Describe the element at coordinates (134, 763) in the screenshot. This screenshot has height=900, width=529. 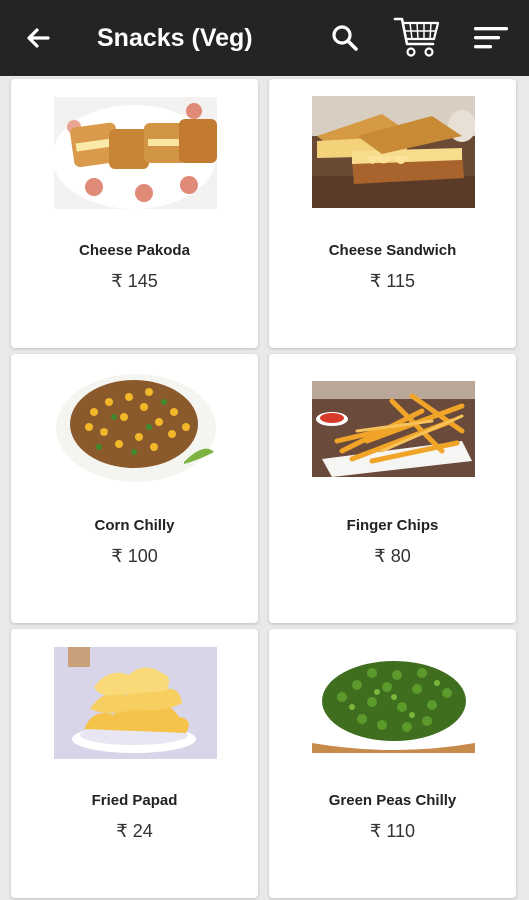
I see `product-card: Fried Papad ₹ 24` at that location.